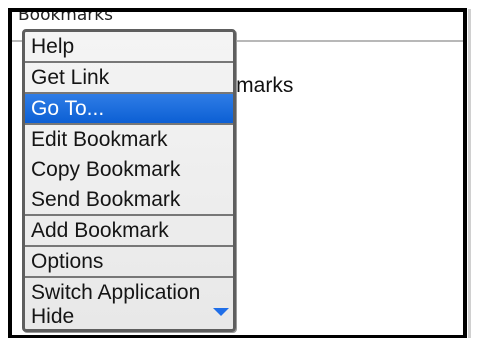  Describe the element at coordinates (129, 230) in the screenshot. I see `menu-item-add-bookmark: Add Bookmark` at that location.